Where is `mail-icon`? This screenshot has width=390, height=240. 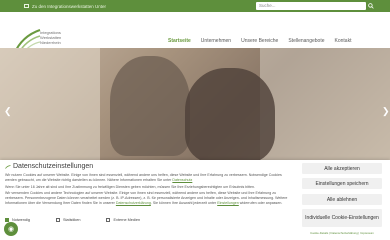
mail-icon is located at coordinates (26, 6).